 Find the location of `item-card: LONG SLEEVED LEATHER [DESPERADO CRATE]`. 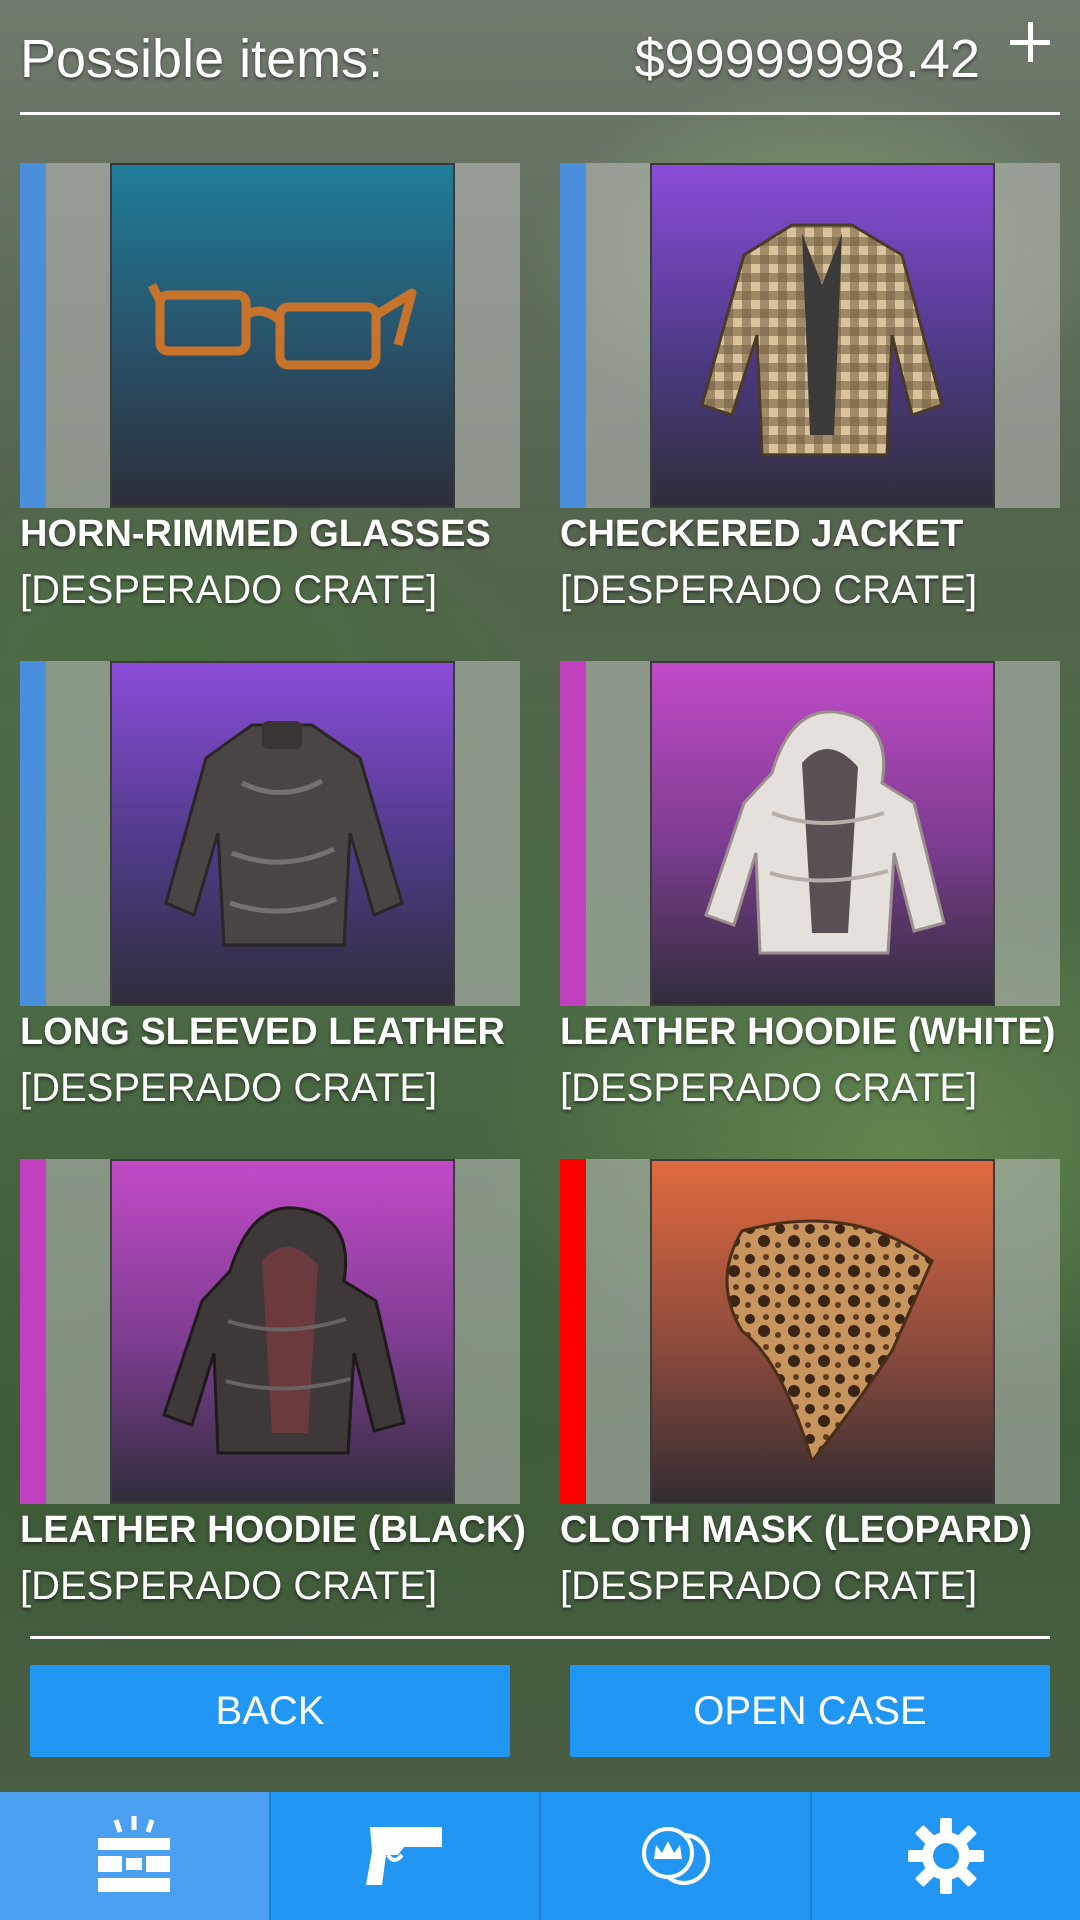

item-card: LONG SLEEVED LEATHER [DESPERADO CRATE] is located at coordinates (270, 896).